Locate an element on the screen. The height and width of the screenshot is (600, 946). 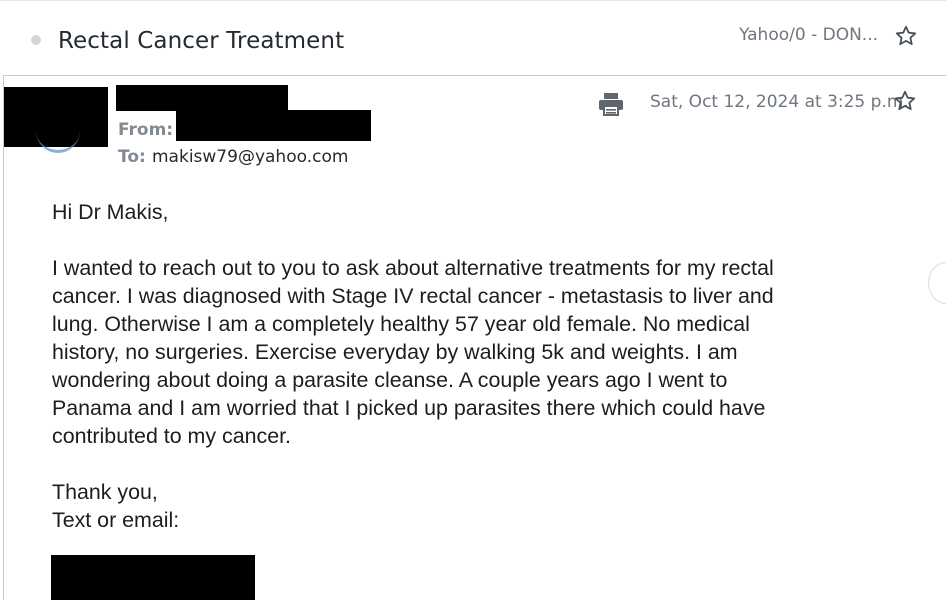
subject-title: Rectal Cancer Treatment is located at coordinates (201, 41).